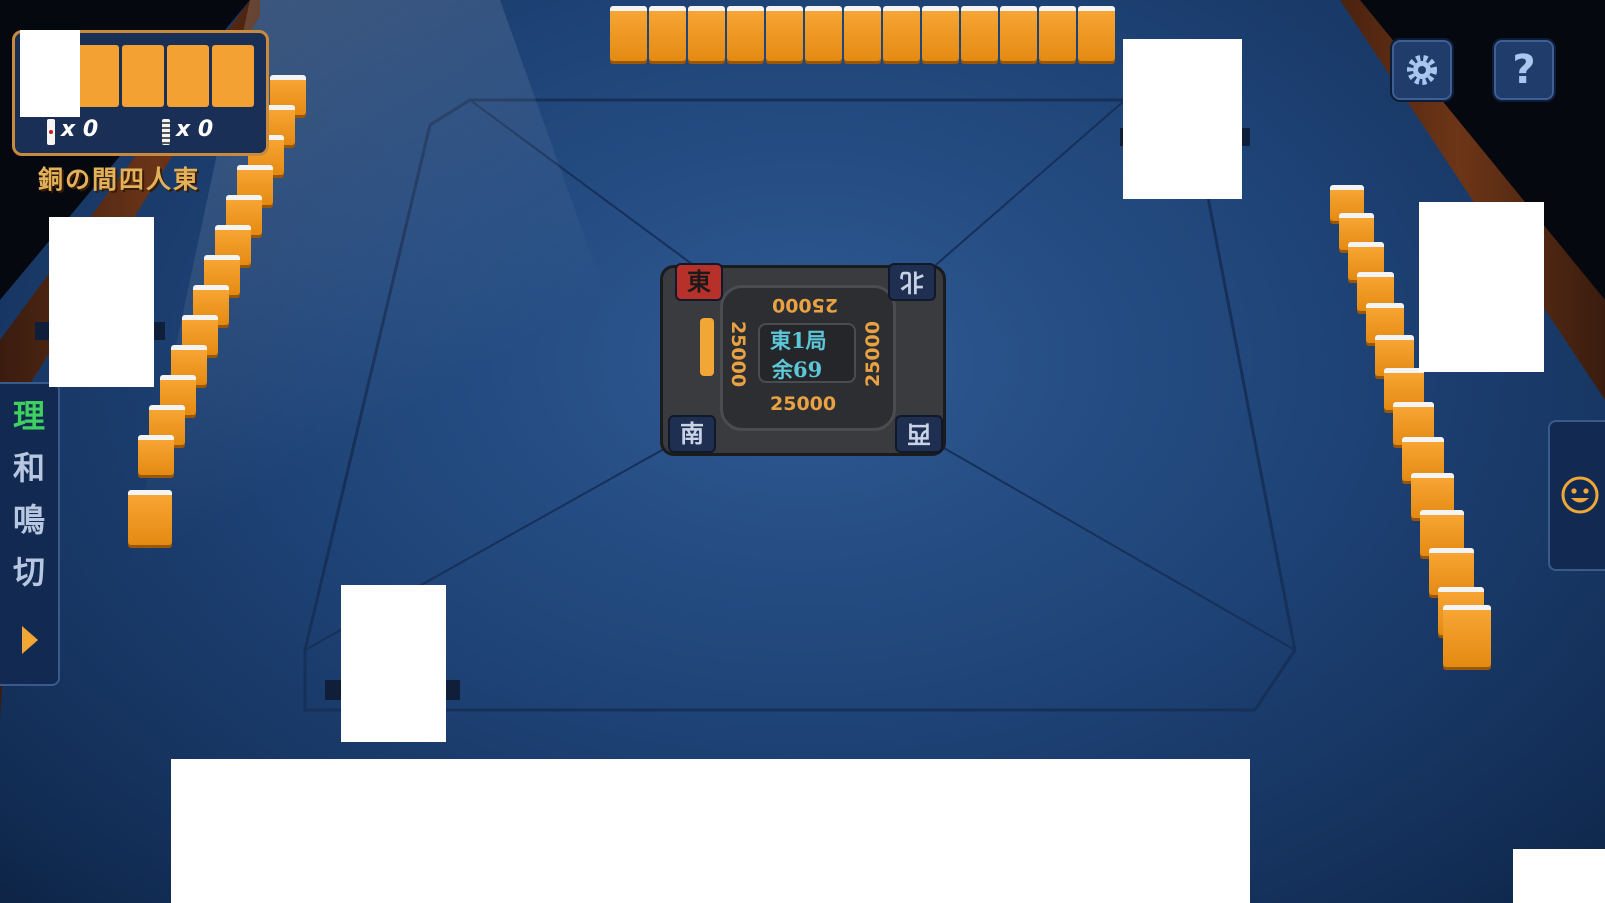 Image resolution: width=1605 pixels, height=903 pixels. What do you see at coordinates (29, 572) in the screenshot?
I see `auto-discard-toggle: 切` at bounding box center [29, 572].